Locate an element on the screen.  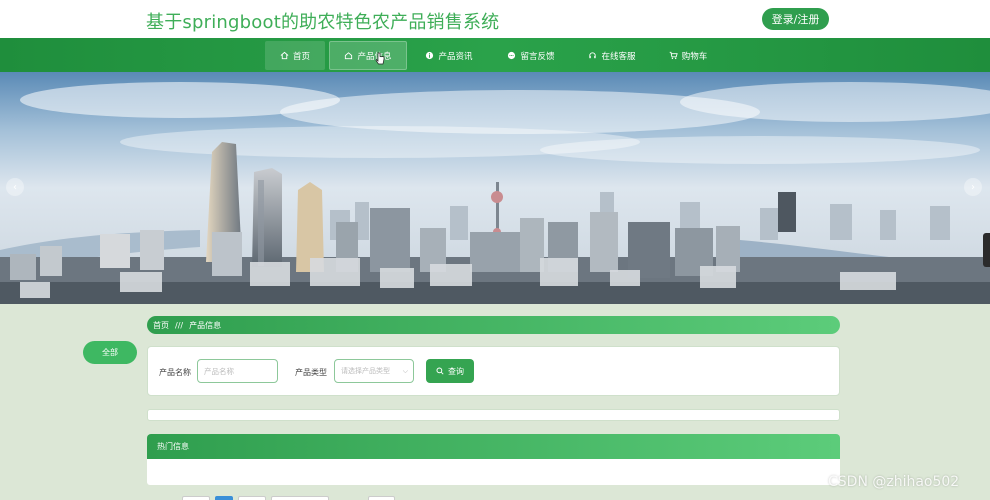
pager-jump-input is located at coordinates (381, 498).